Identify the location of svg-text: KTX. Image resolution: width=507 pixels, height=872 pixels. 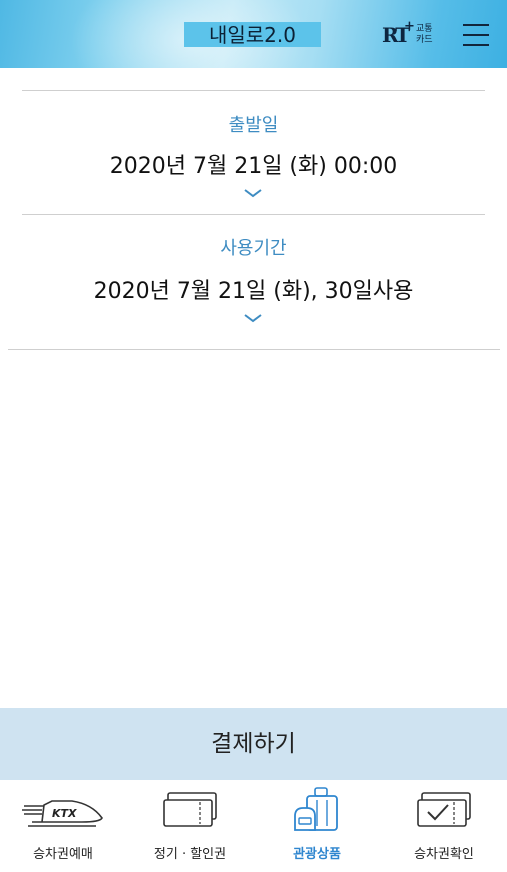
(64, 813).